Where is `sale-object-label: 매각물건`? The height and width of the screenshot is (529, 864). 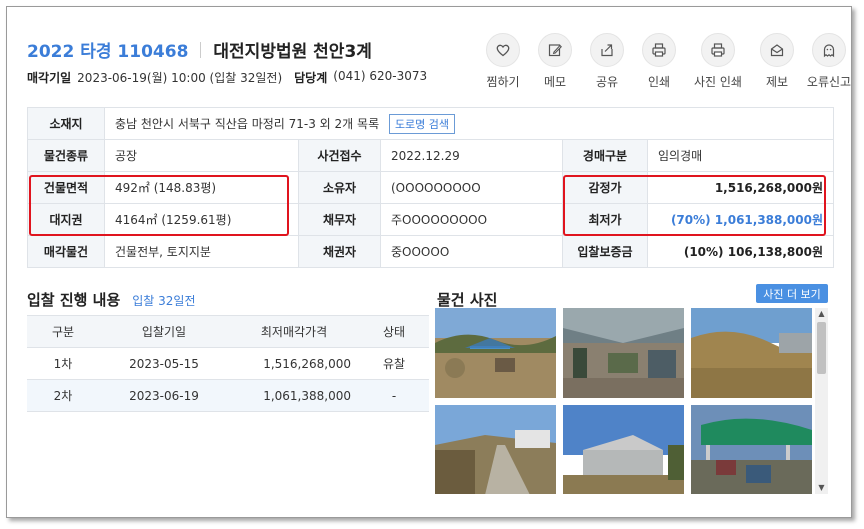
sale-object-label: 매각물건 is located at coordinates (66, 251).